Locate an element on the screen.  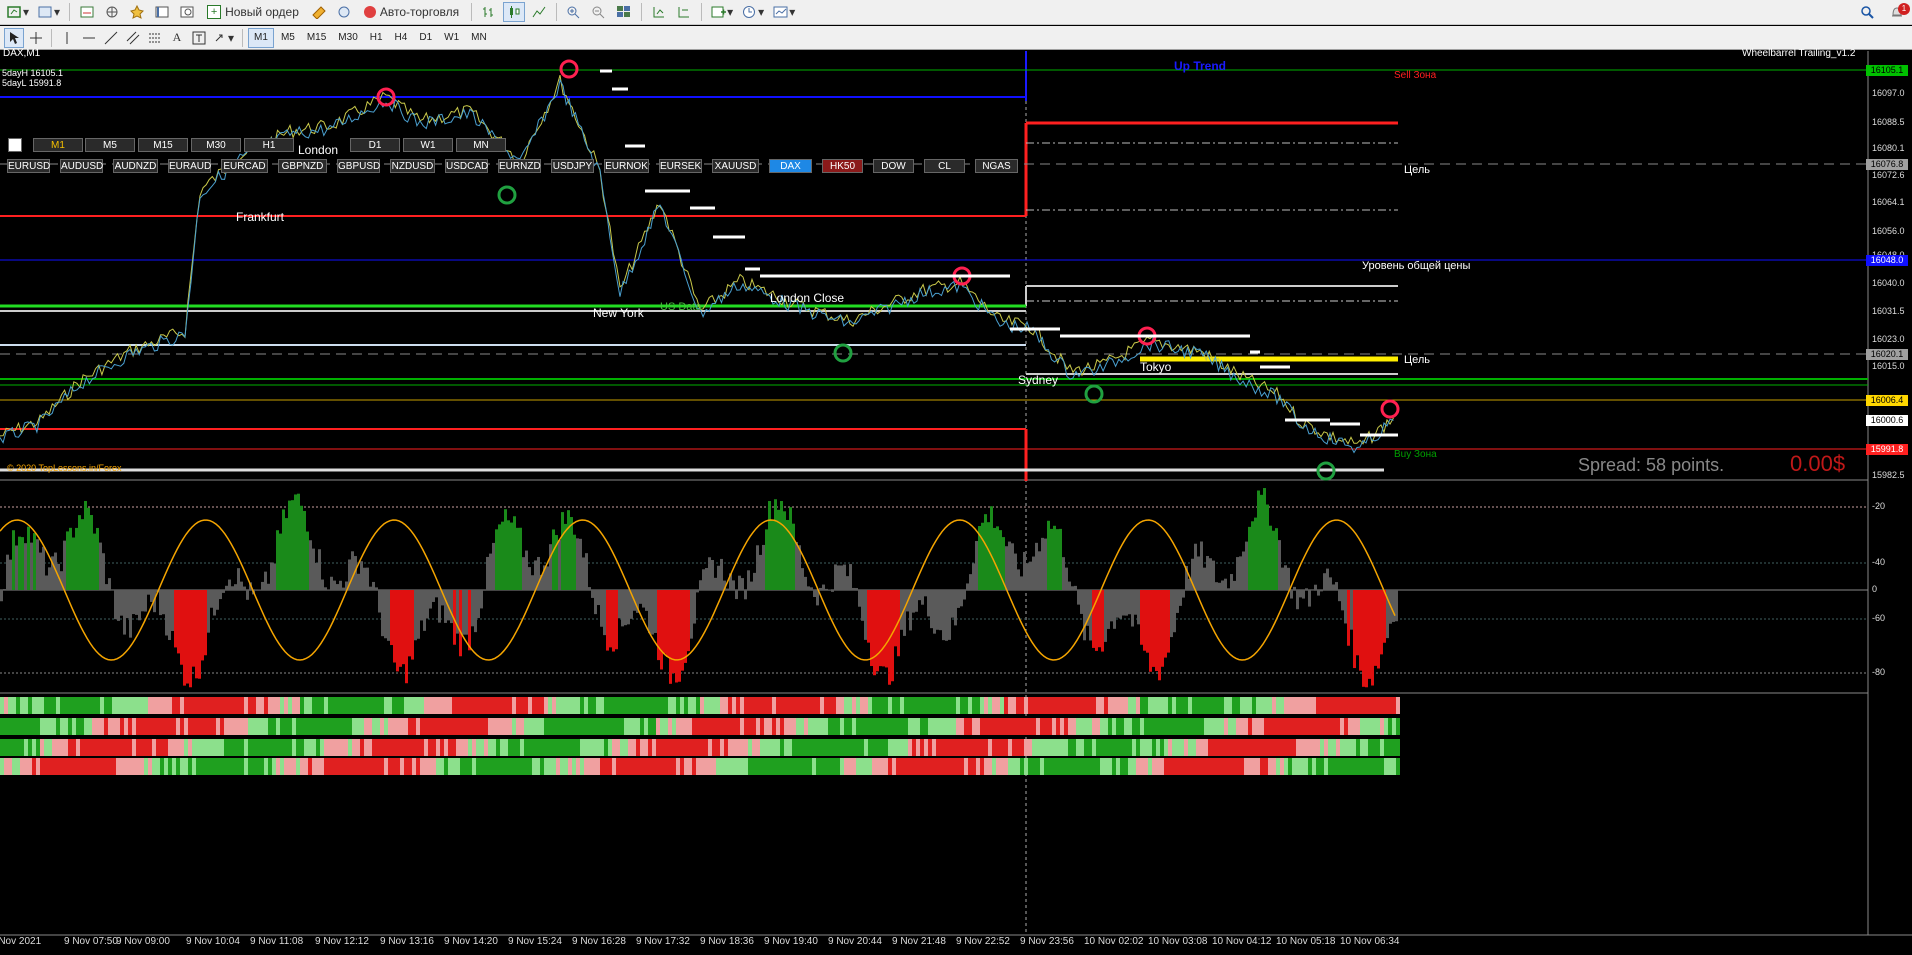
terminal-icon is located at coordinates (162, 12).